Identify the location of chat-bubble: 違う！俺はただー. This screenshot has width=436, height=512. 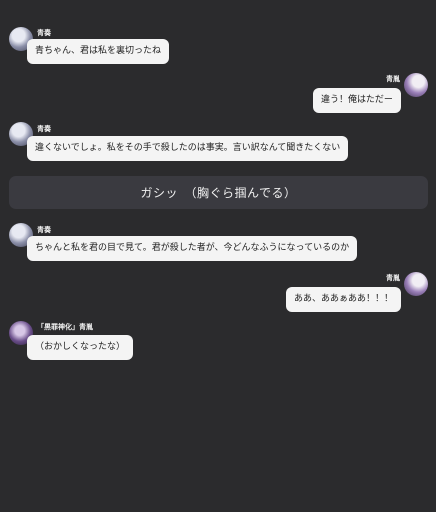
(357, 100).